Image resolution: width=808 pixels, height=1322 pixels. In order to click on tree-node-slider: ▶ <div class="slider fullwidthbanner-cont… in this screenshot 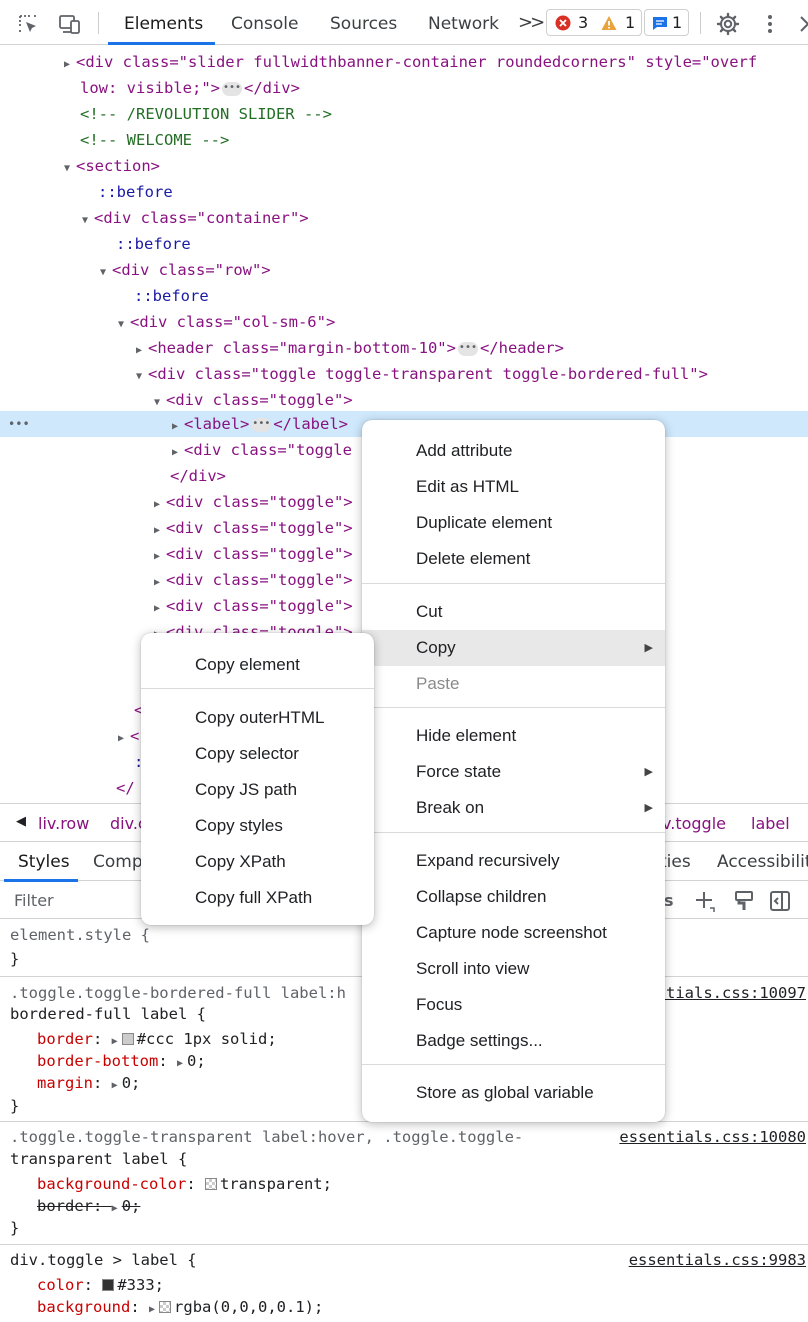, I will do `click(404, 62)`.